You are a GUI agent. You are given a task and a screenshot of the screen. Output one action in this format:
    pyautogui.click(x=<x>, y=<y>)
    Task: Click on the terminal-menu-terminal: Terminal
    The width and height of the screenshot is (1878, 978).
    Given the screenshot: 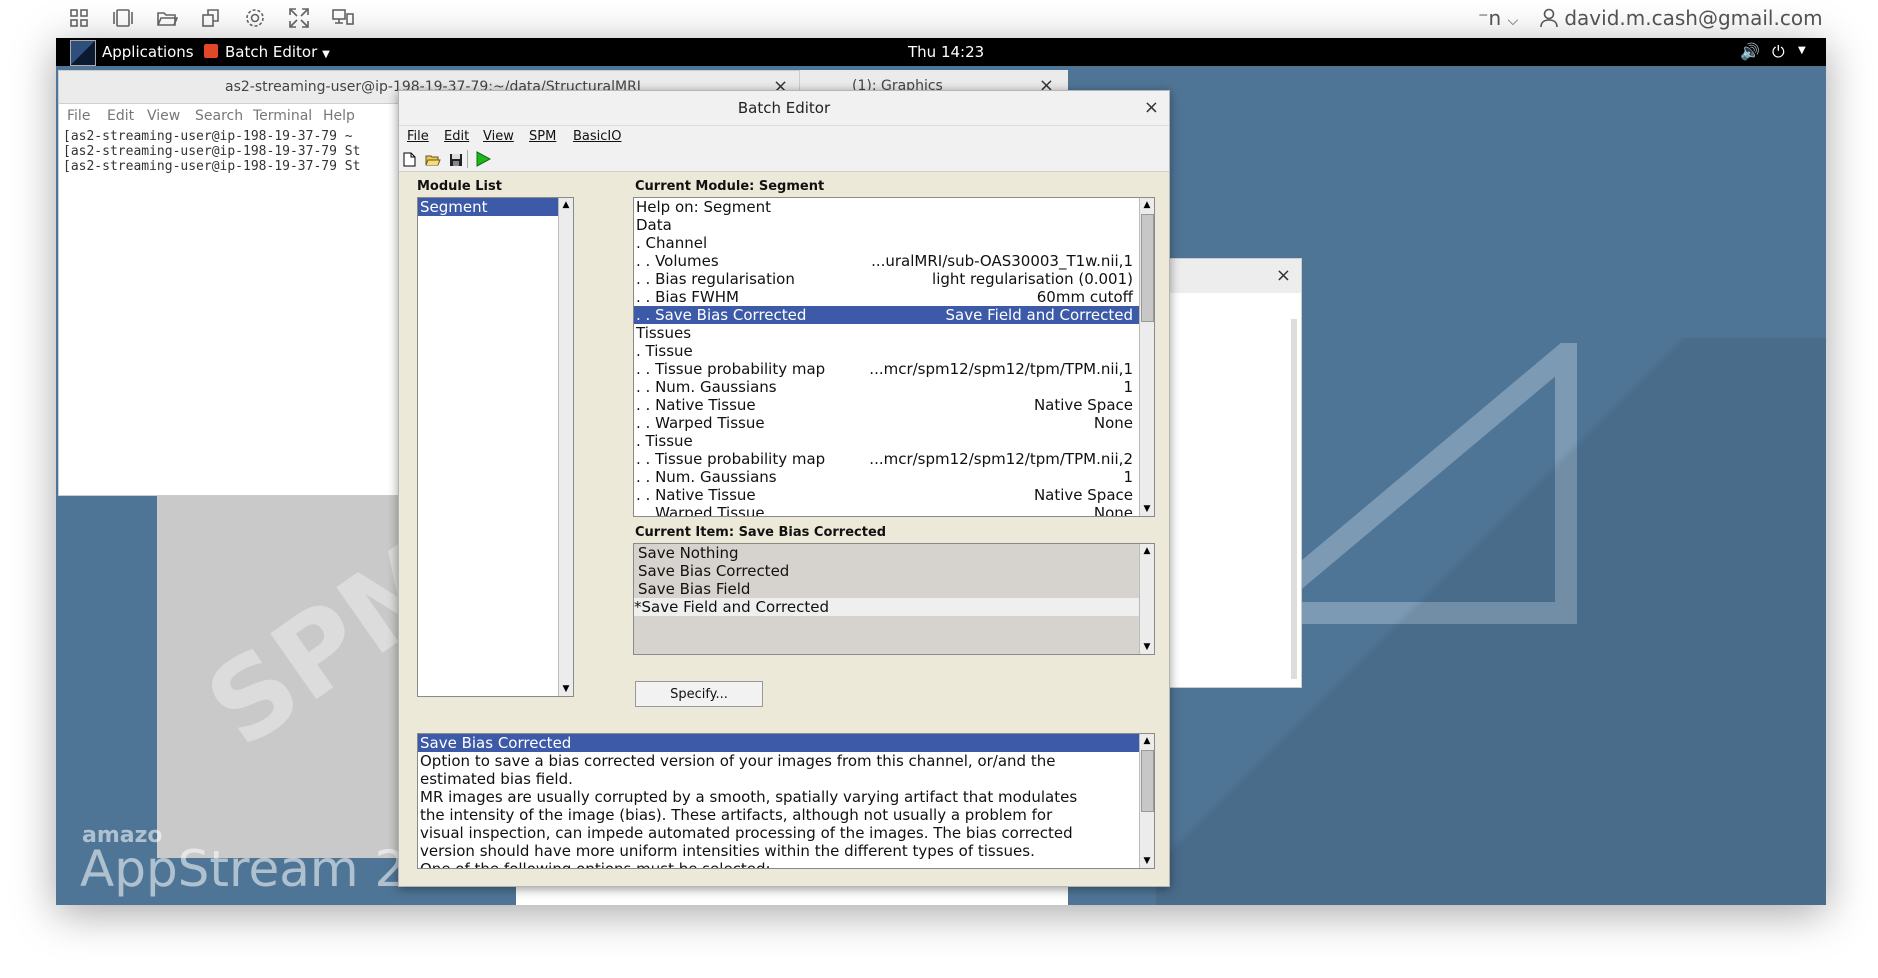 What is the action you would take?
    pyautogui.click(x=282, y=116)
    